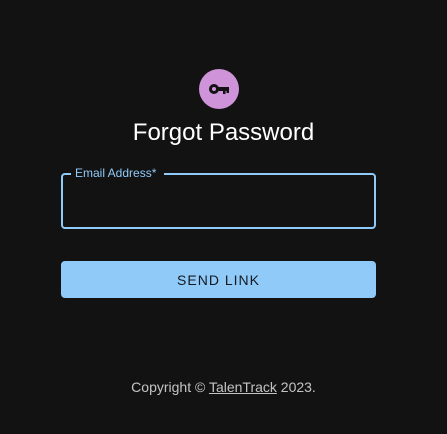 The height and width of the screenshot is (434, 447). Describe the element at coordinates (218, 279) in the screenshot. I see `send-link-button: SEND LINK` at that location.